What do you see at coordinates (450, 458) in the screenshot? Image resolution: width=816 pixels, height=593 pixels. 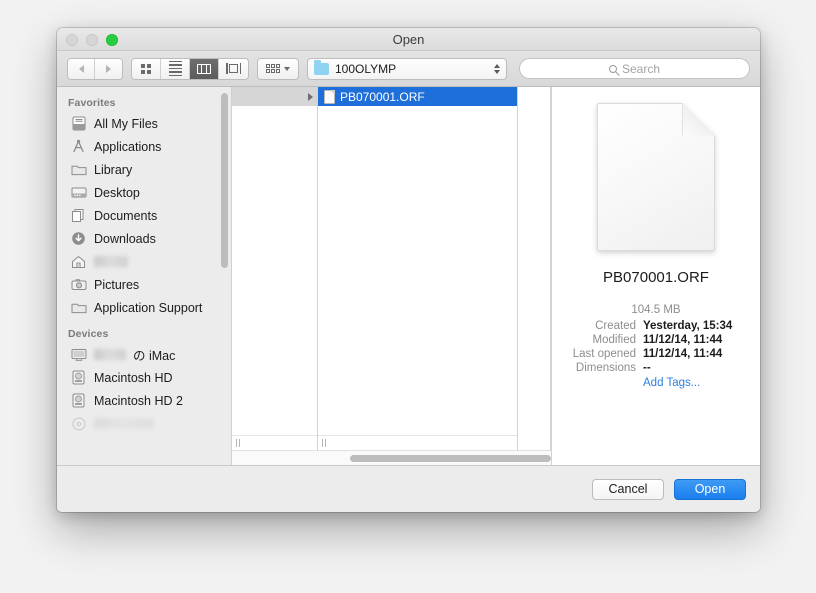 I see `scrollbar-thumb` at bounding box center [450, 458].